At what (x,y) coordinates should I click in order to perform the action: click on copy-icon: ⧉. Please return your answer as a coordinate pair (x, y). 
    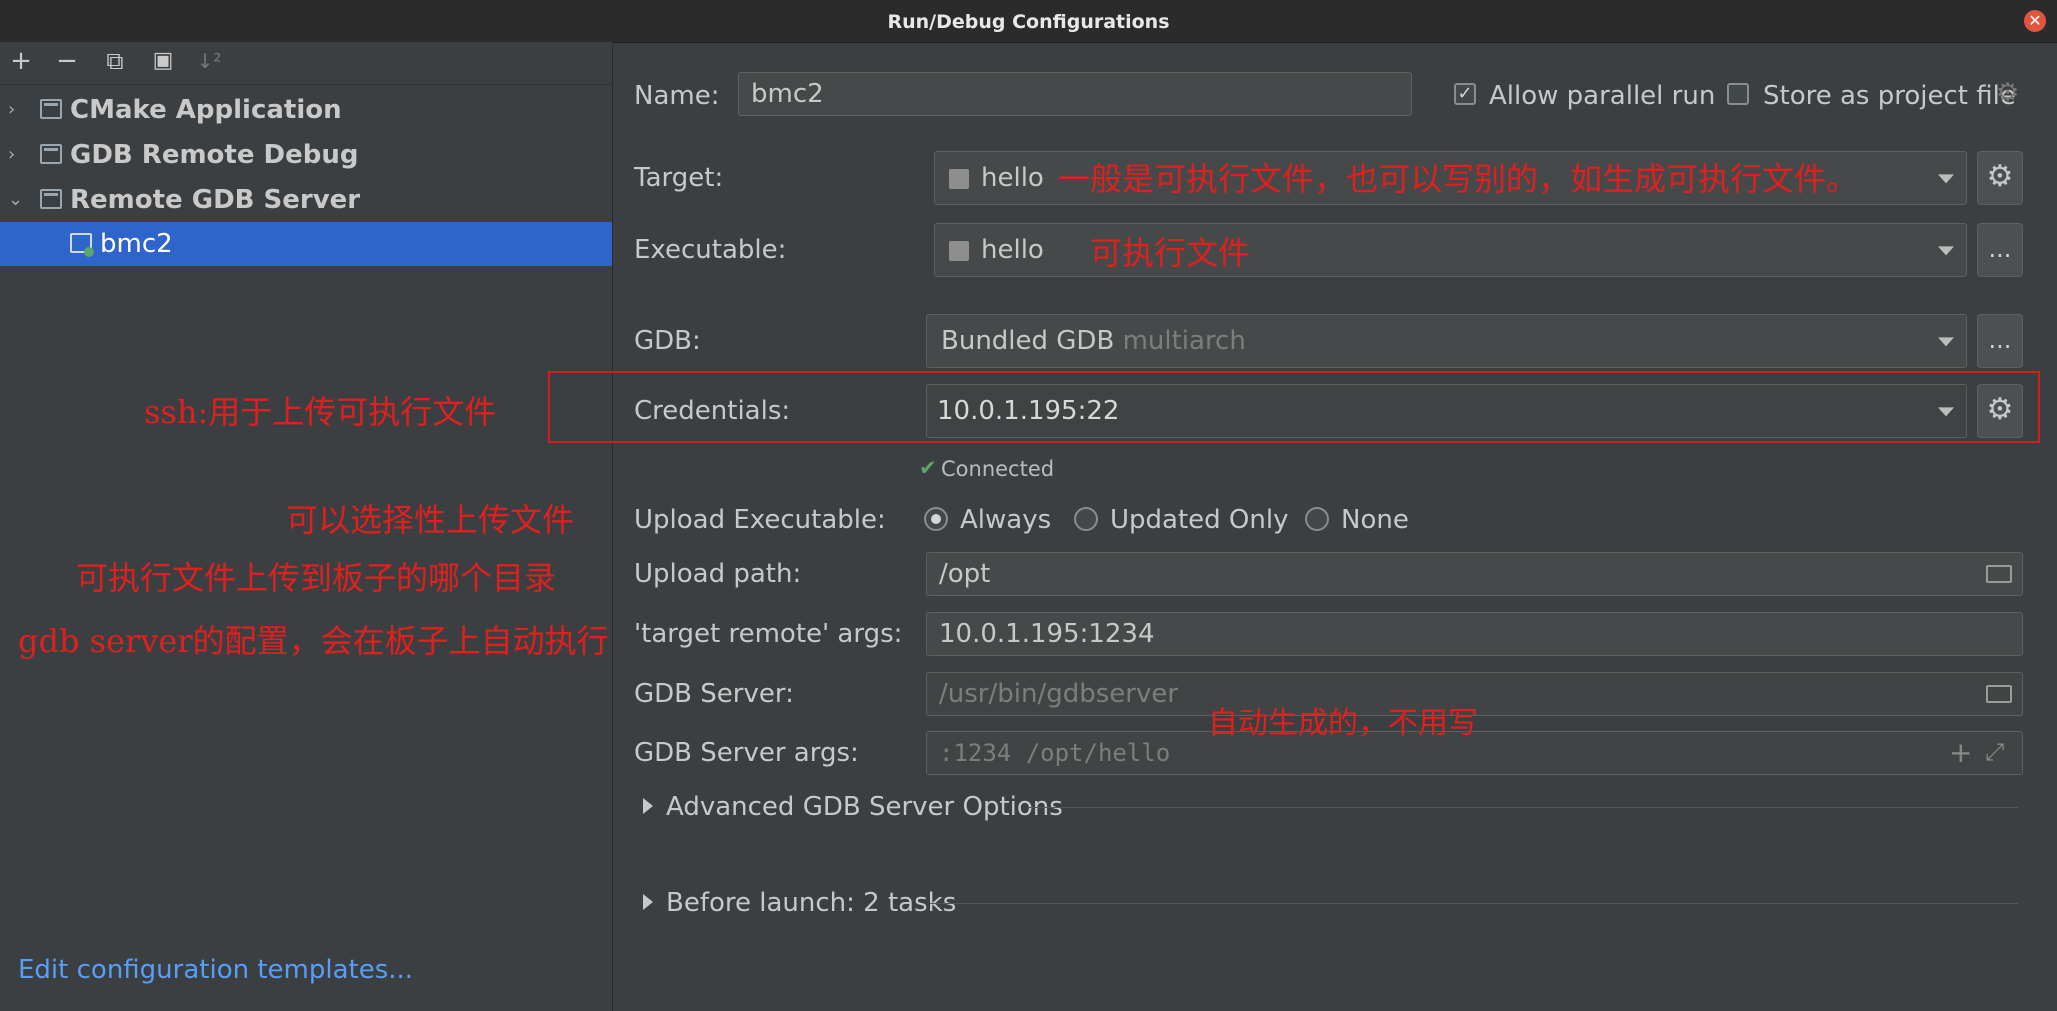
    Looking at the image, I should click on (115, 61).